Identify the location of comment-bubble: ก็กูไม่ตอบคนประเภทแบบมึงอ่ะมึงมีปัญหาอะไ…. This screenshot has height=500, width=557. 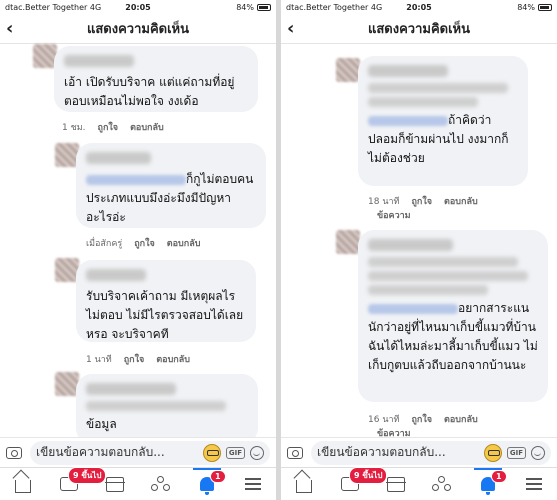
(171, 185).